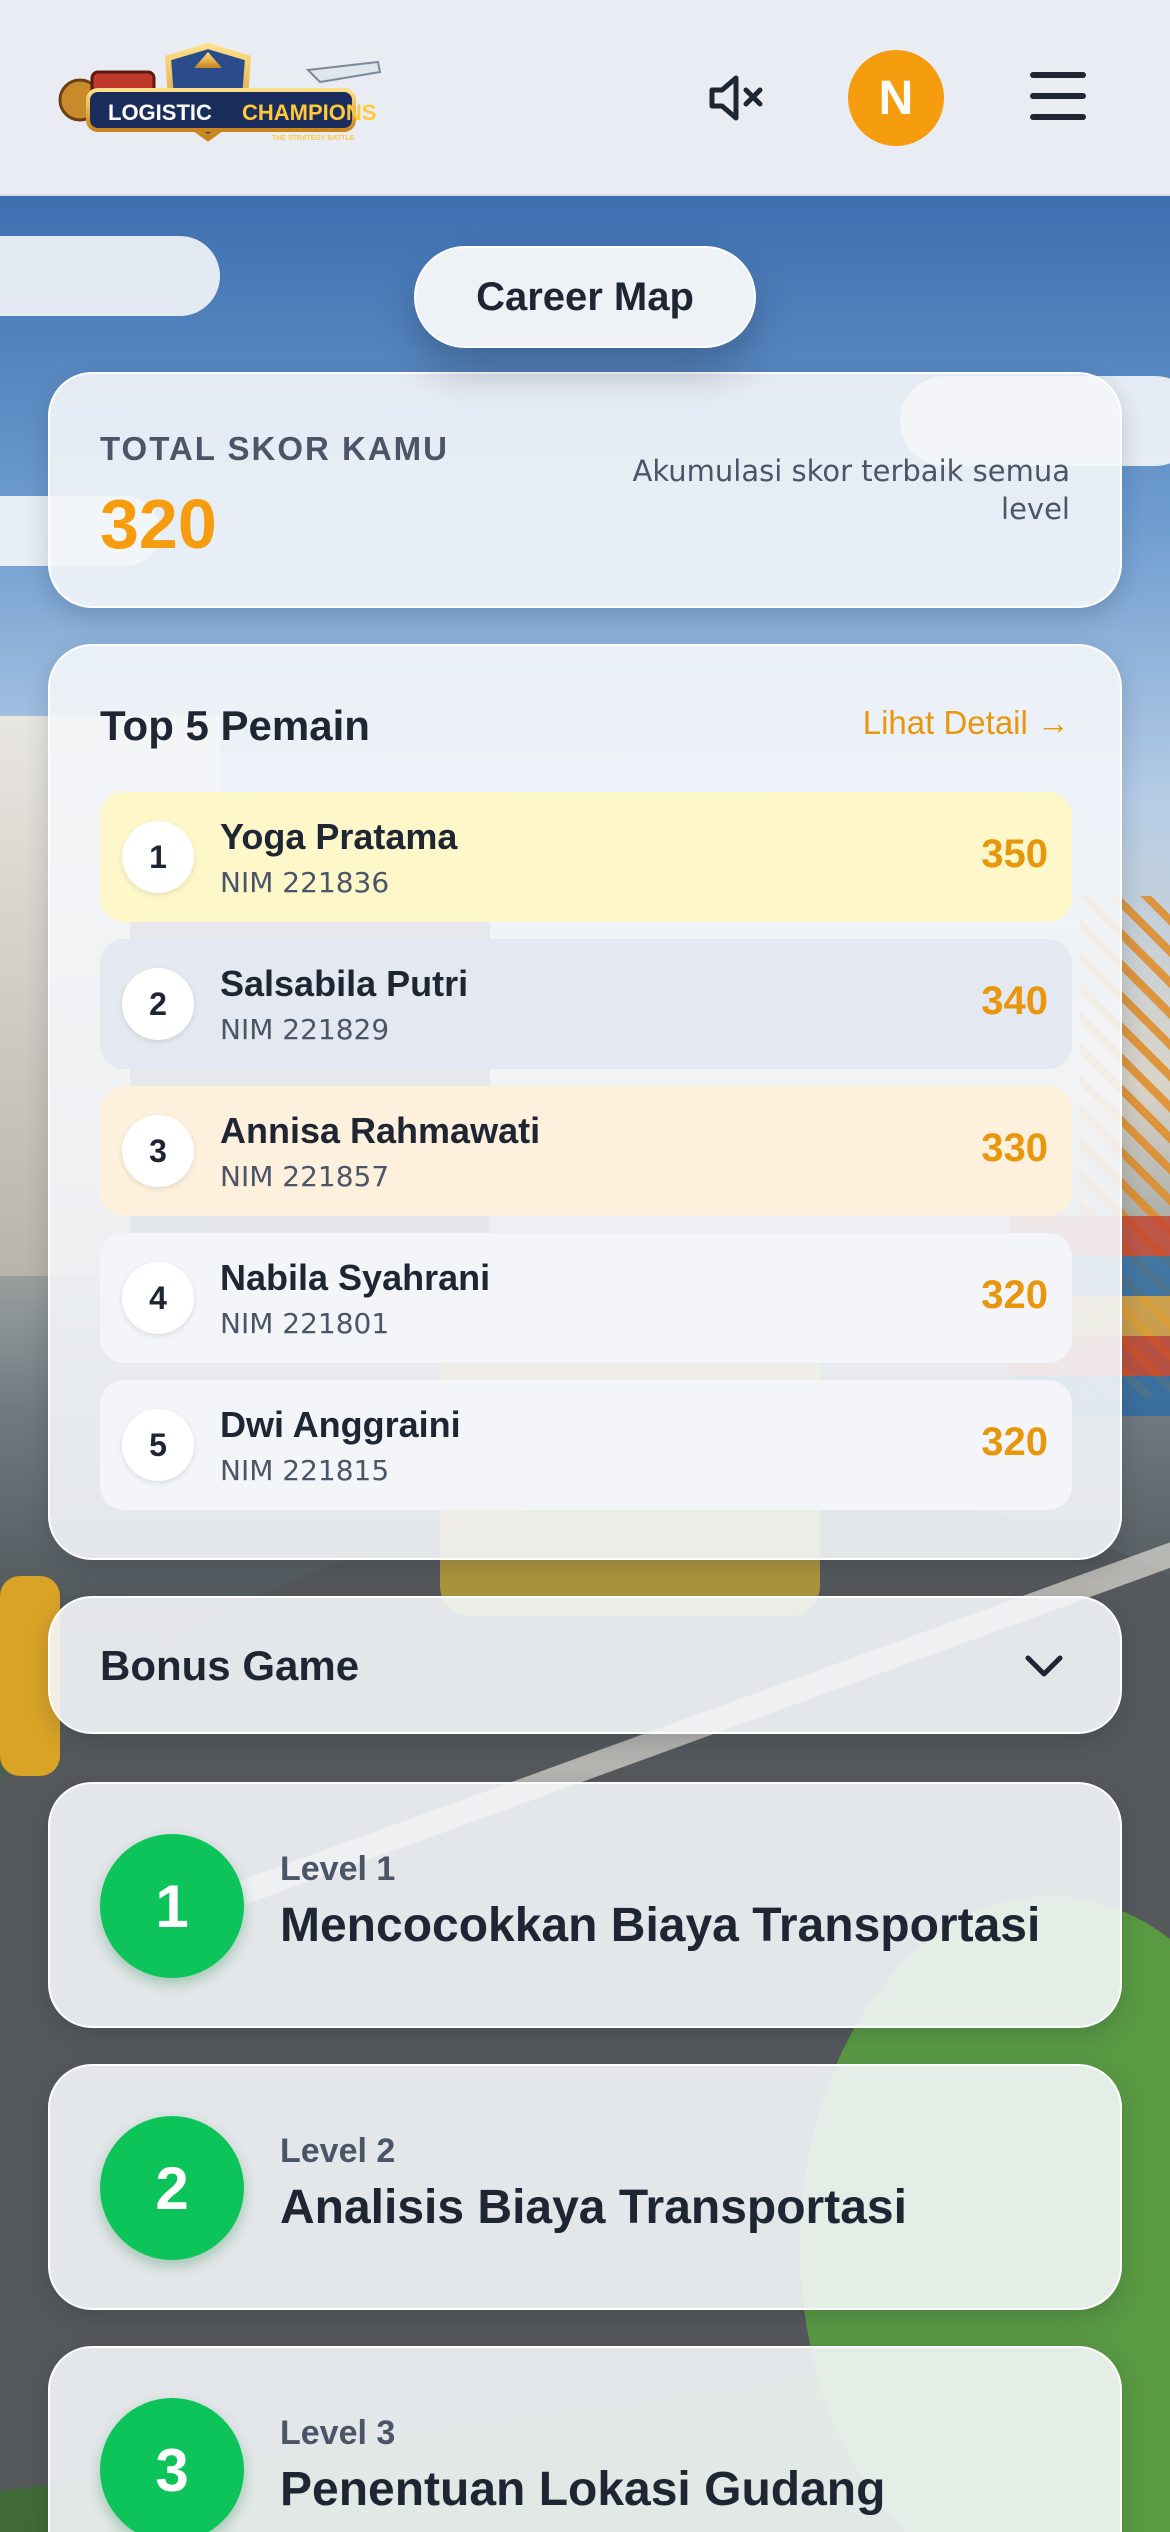  What do you see at coordinates (344, 983) in the screenshot?
I see `player-name: Salsabila Putri` at bounding box center [344, 983].